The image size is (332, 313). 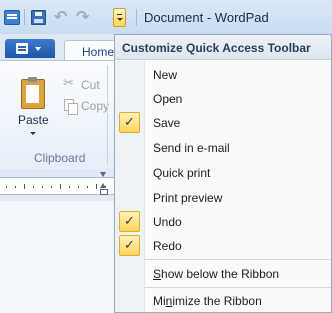 What do you see at coordinates (33, 133) in the screenshot?
I see `paste-dropdown-icon` at bounding box center [33, 133].